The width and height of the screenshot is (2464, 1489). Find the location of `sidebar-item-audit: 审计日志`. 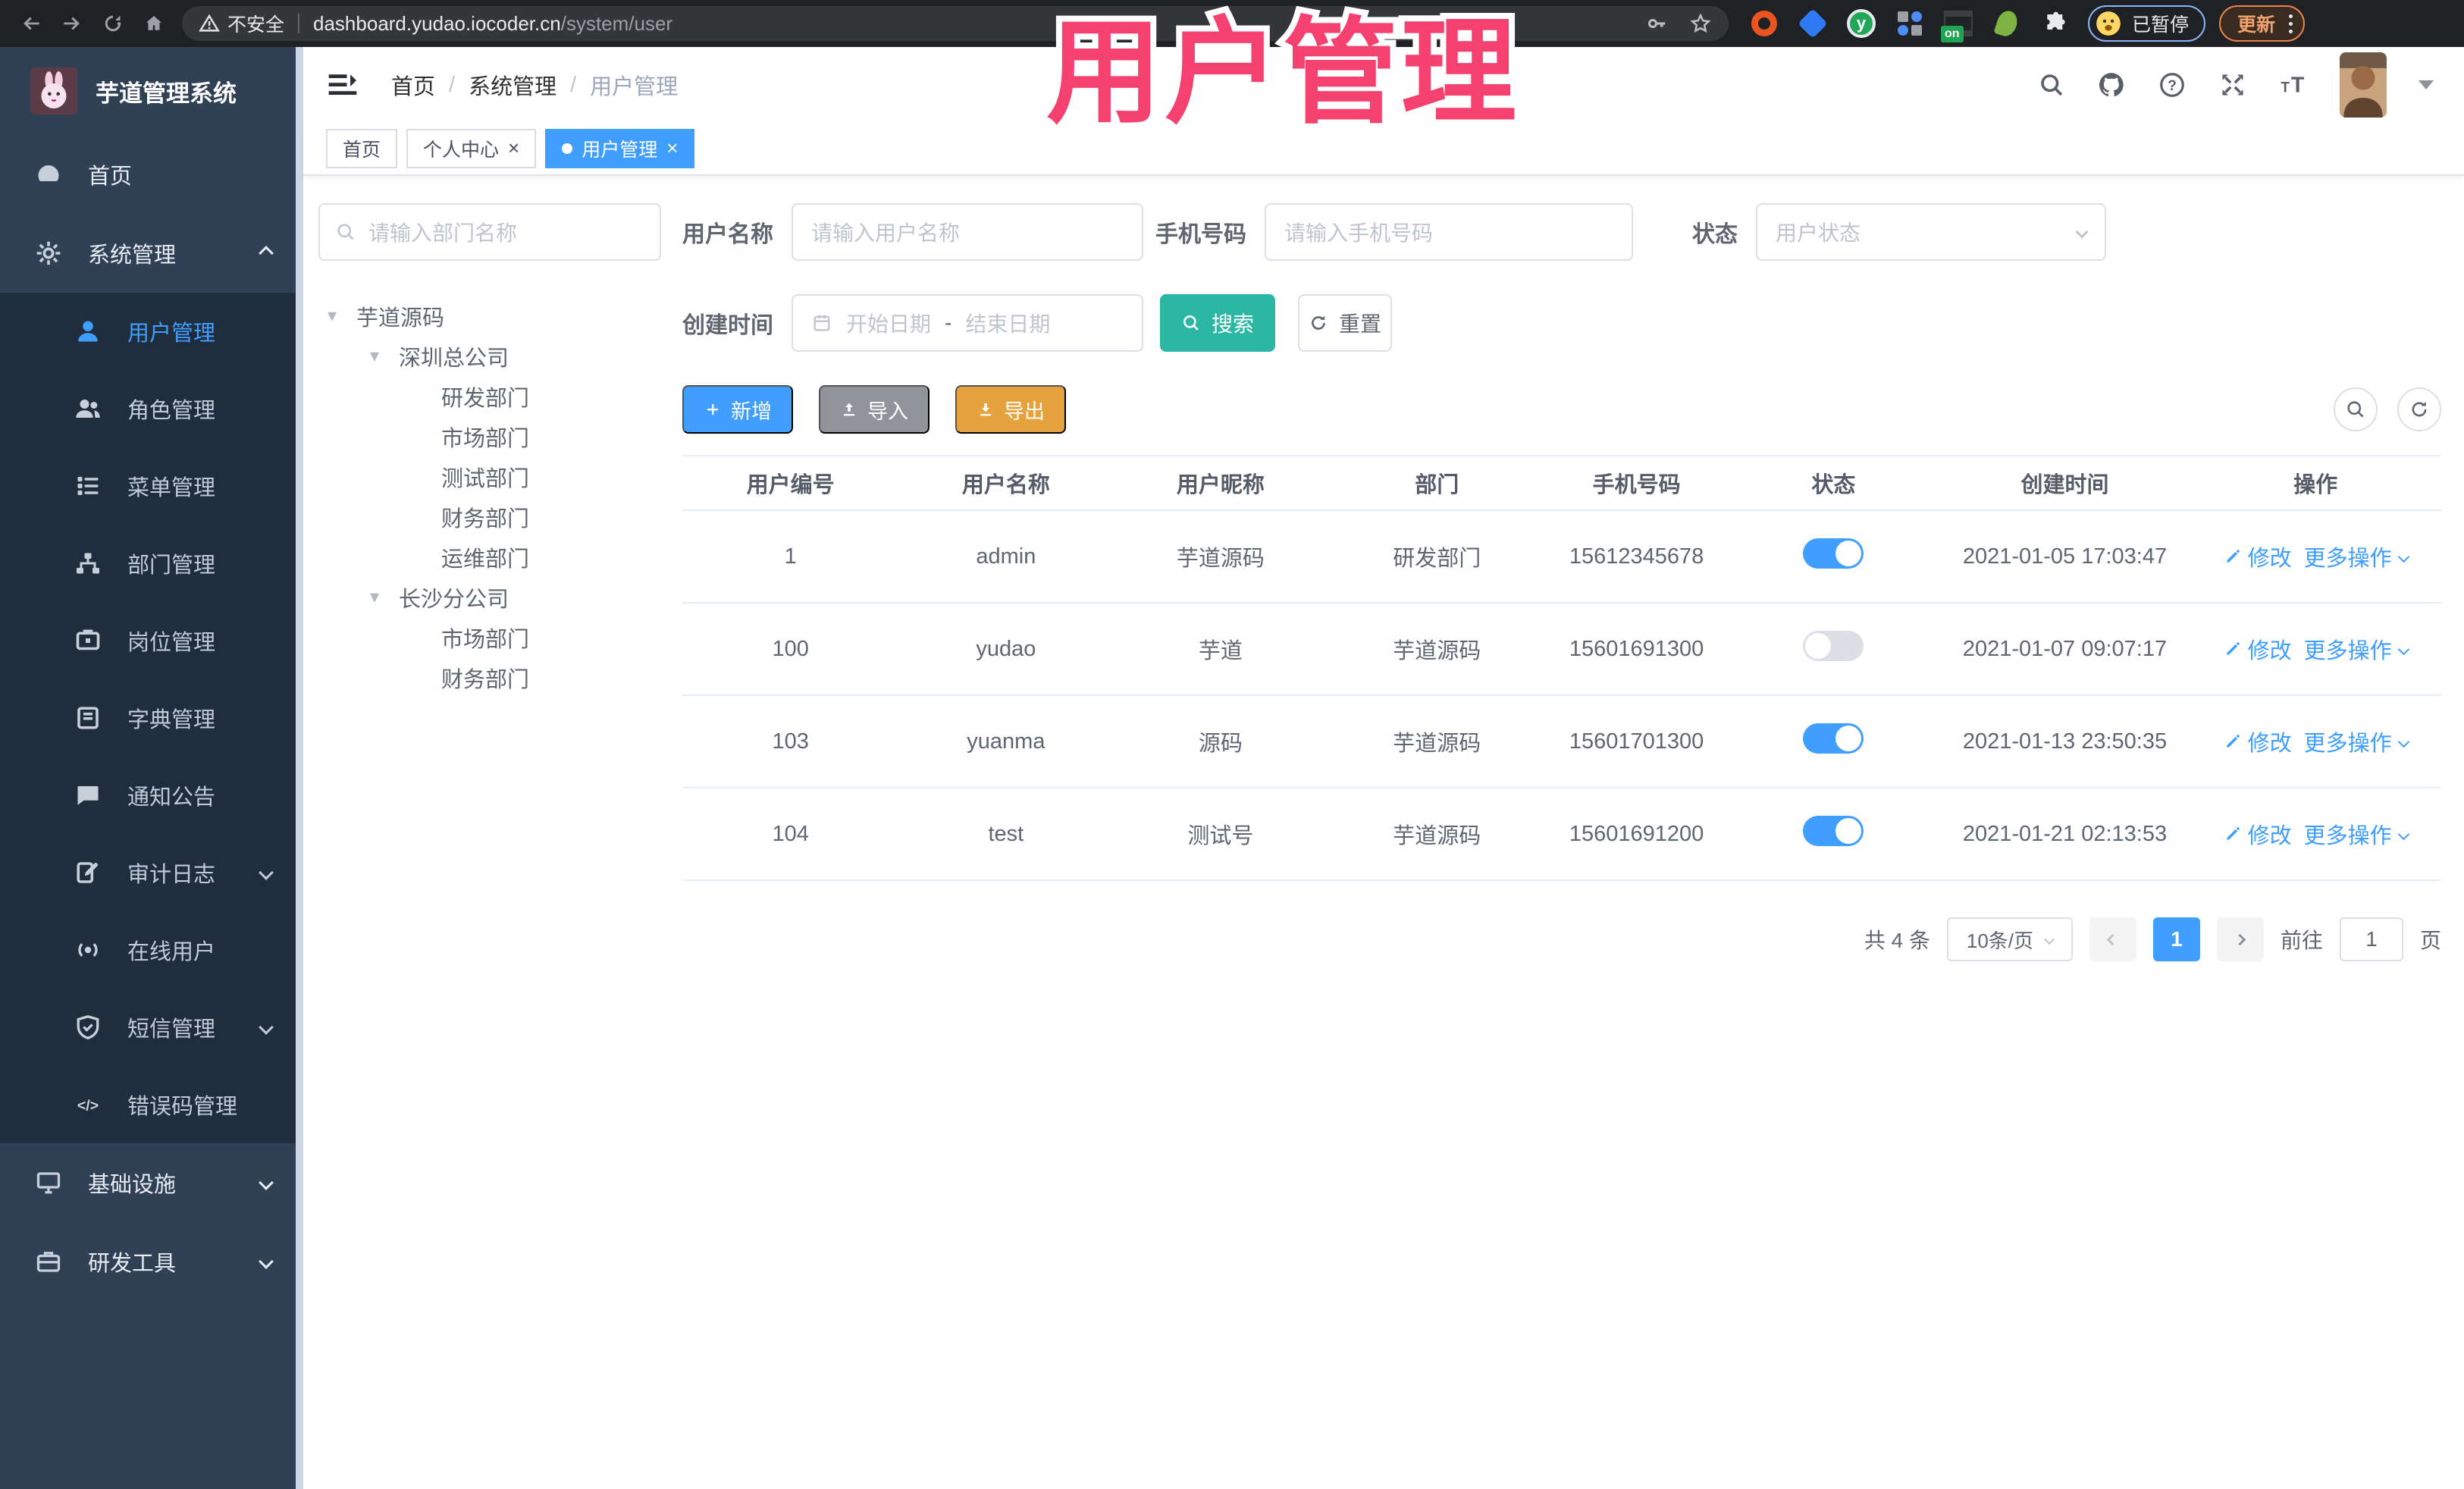

sidebar-item-audit: 审计日志 is located at coordinates (151, 872).